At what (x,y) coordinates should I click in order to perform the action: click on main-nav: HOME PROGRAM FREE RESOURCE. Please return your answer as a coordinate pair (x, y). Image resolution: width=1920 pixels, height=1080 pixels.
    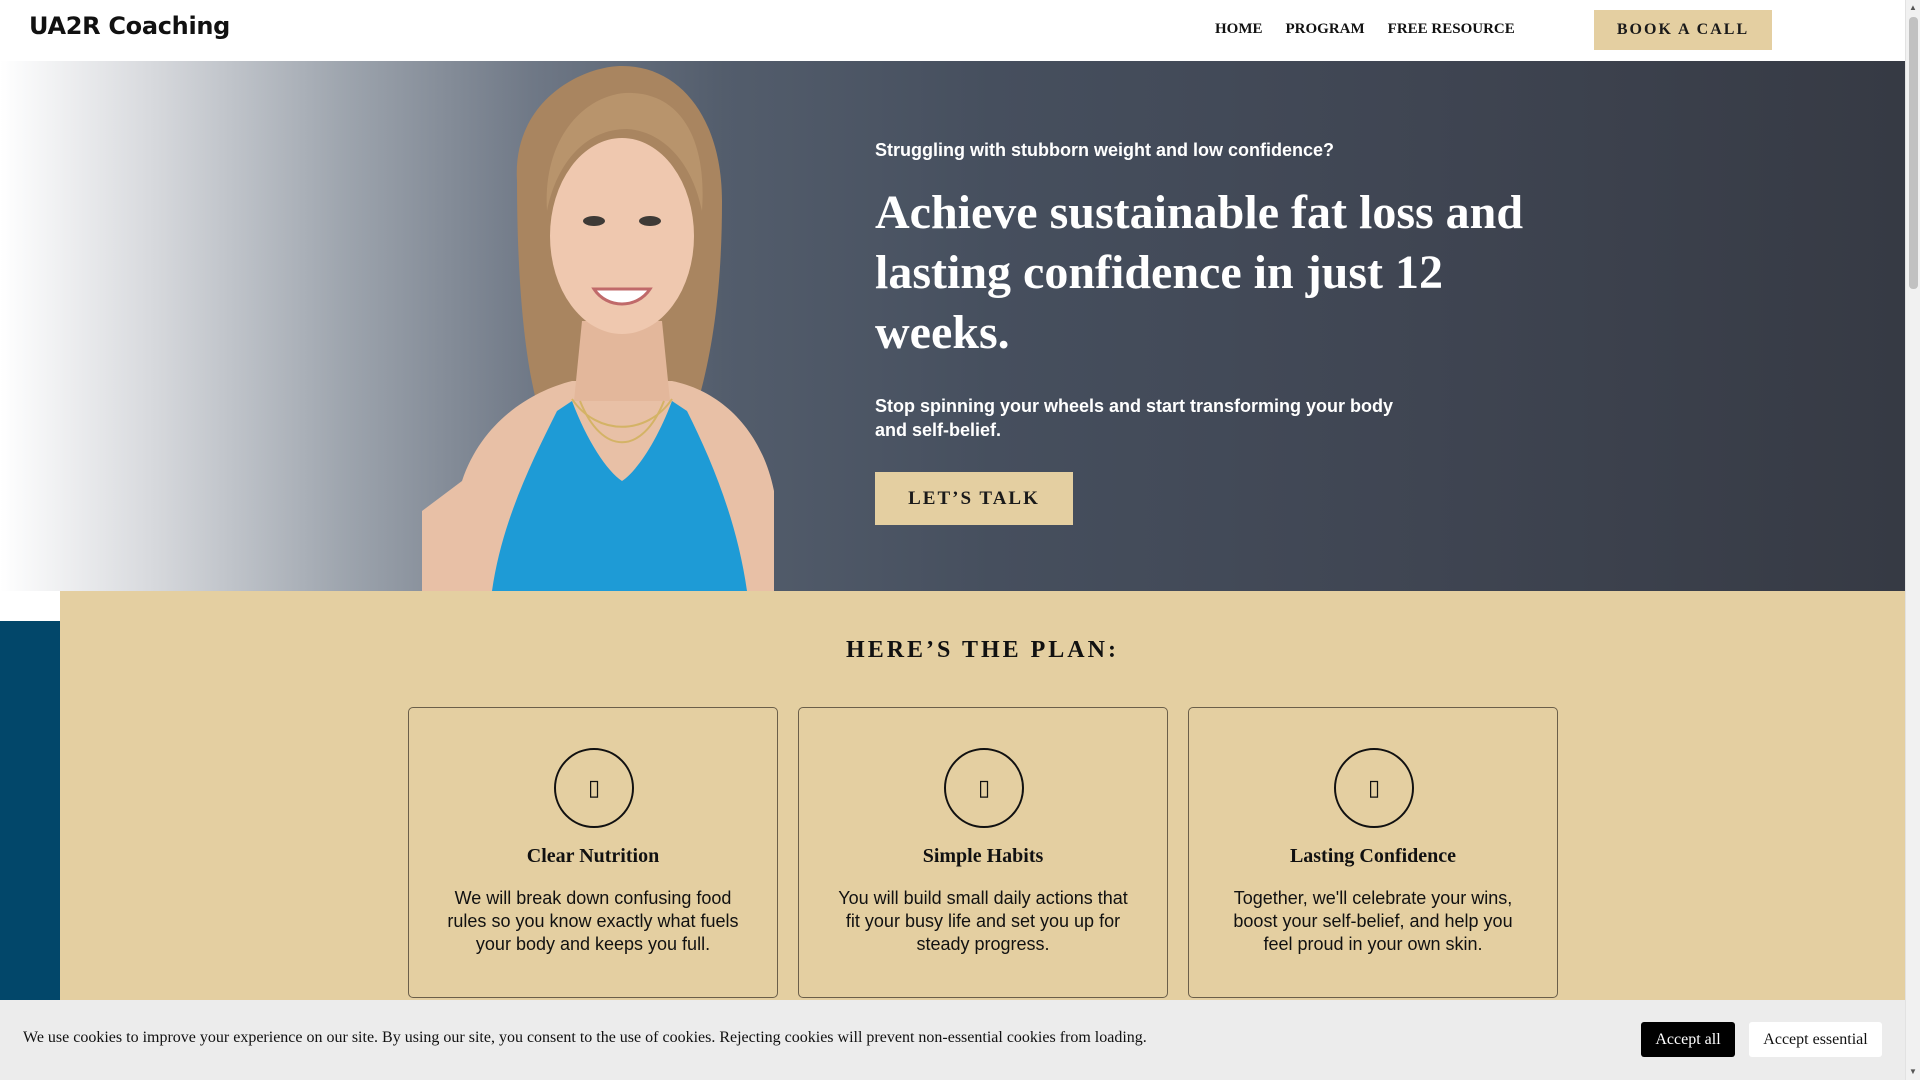
    Looking at the image, I should click on (1365, 29).